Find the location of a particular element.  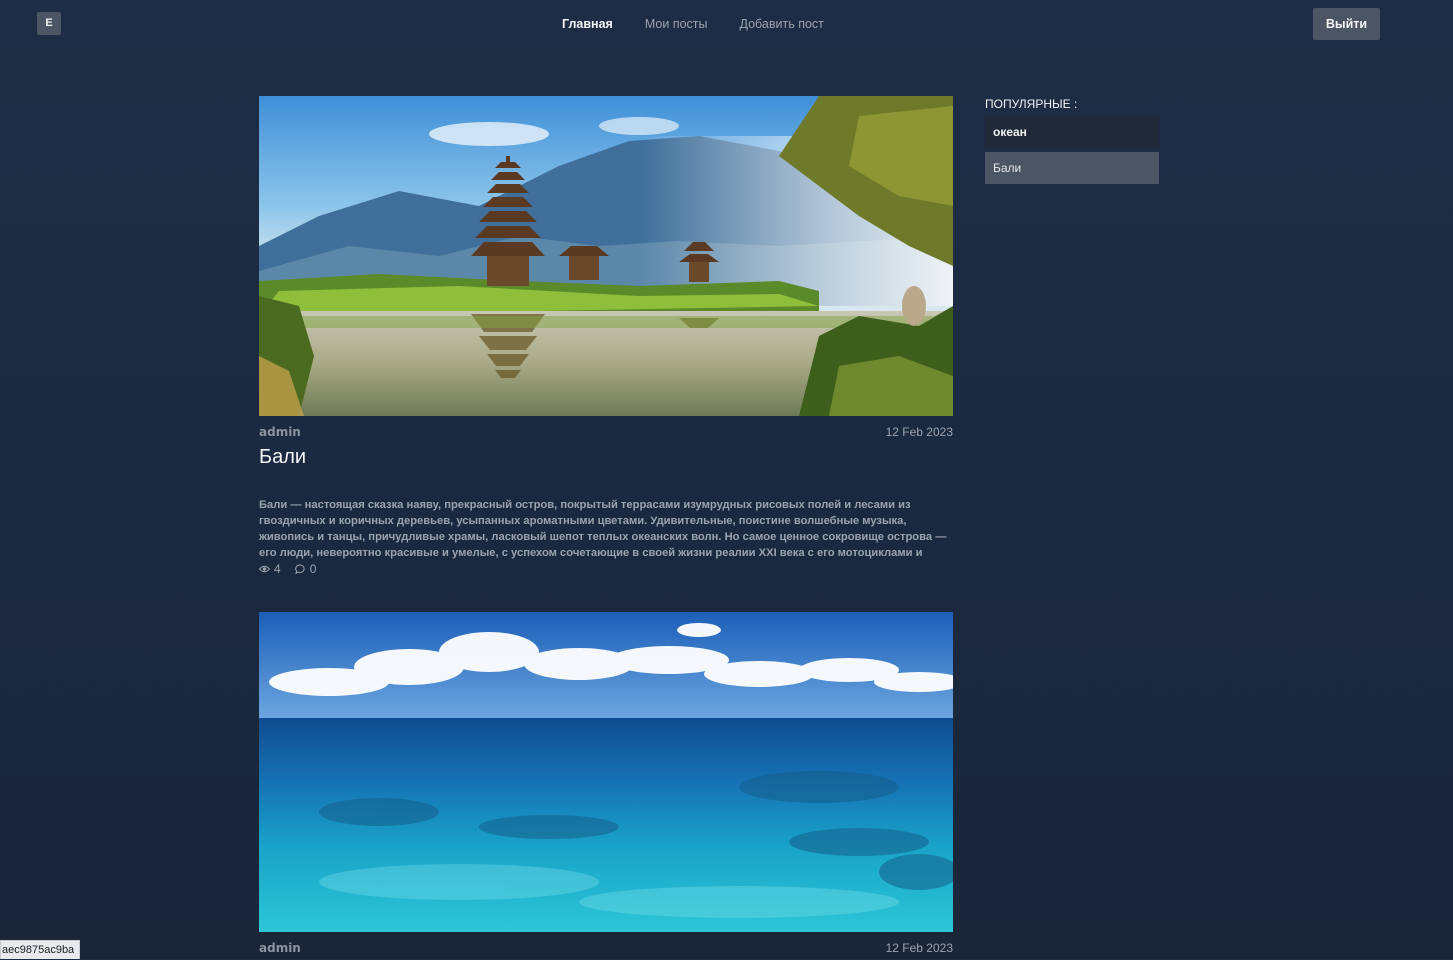

popular-tag-ocean: океан is located at coordinates (1072, 132).